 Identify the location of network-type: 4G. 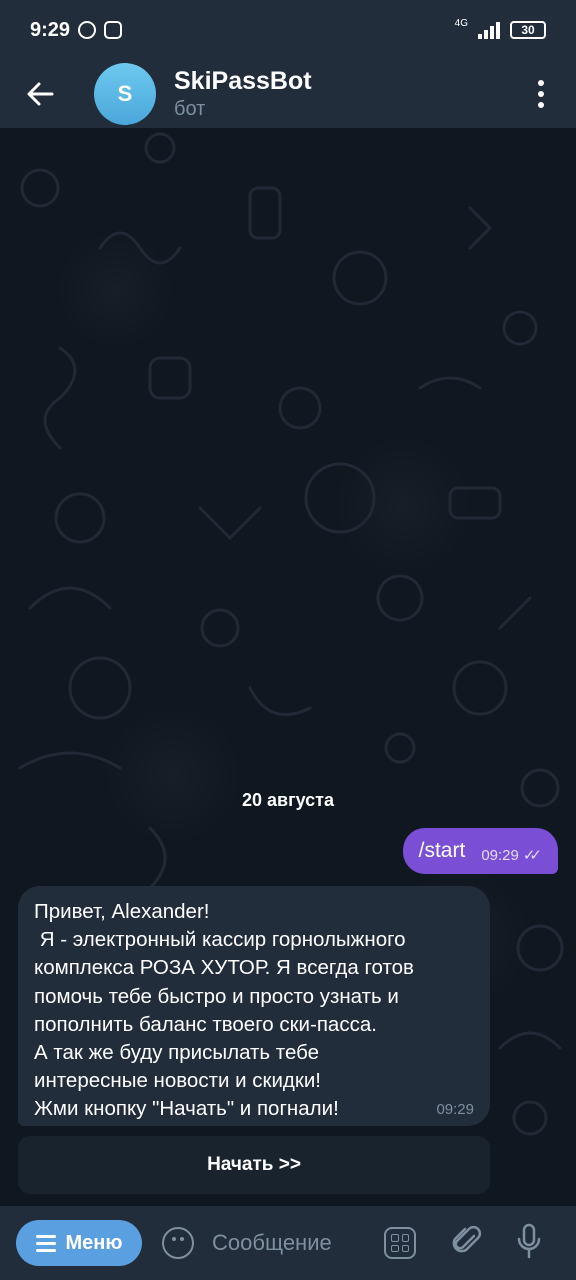
(461, 23).